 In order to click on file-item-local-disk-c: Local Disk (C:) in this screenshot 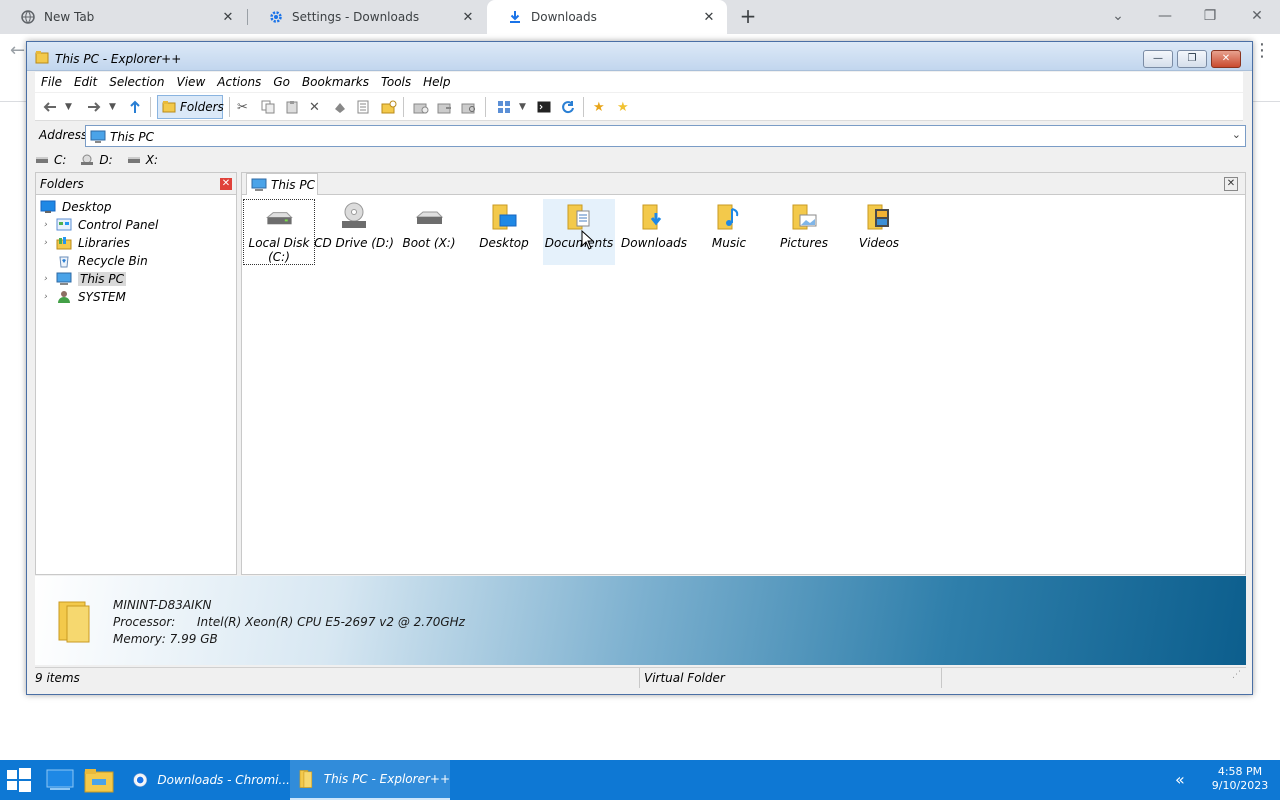, I will do `click(279, 232)`.